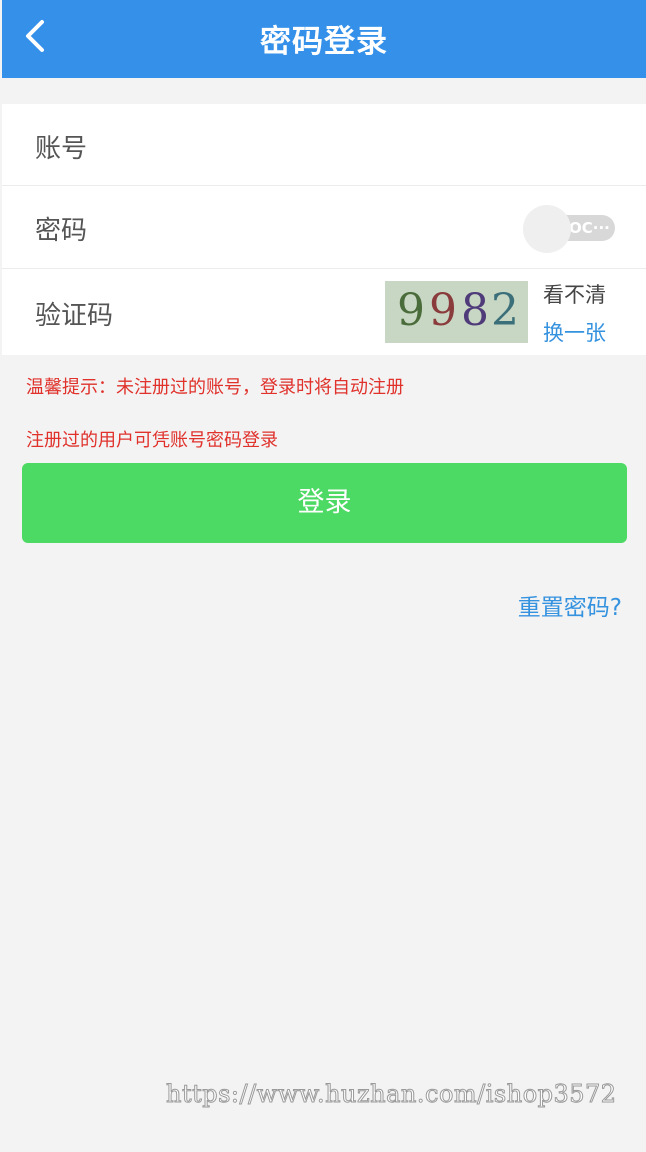  I want to click on toggle-knob, so click(547, 229).